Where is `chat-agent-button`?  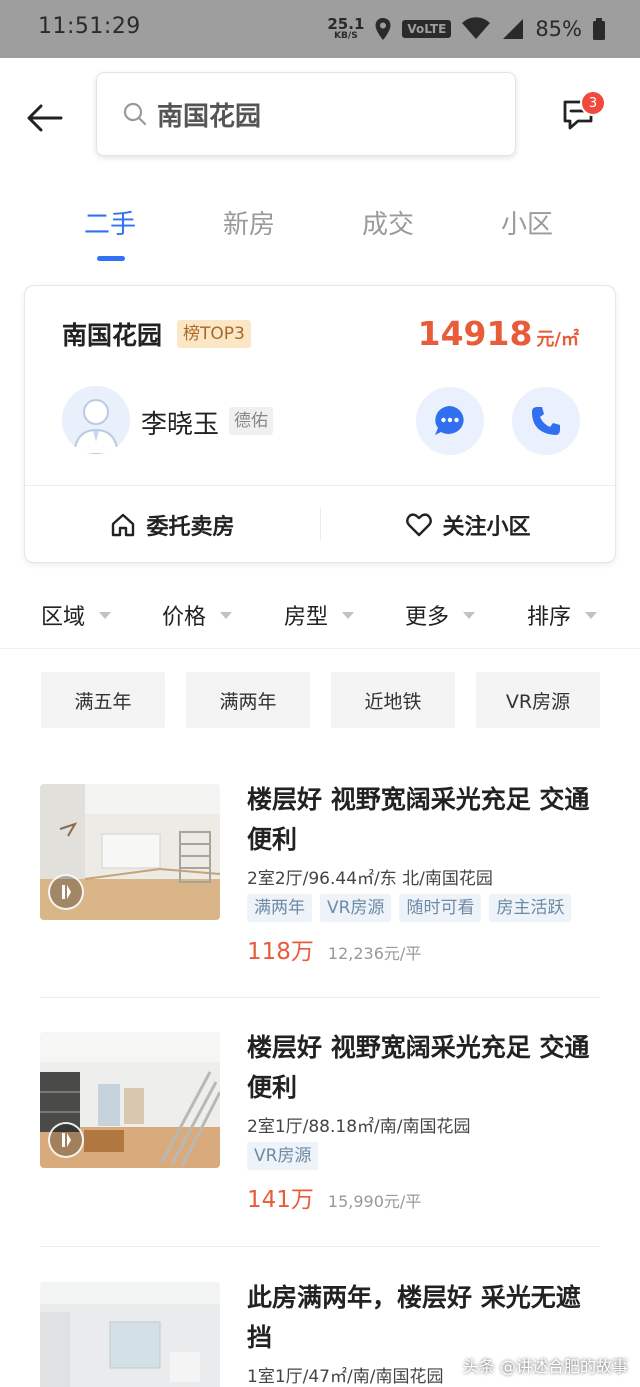 chat-agent-button is located at coordinates (450, 421).